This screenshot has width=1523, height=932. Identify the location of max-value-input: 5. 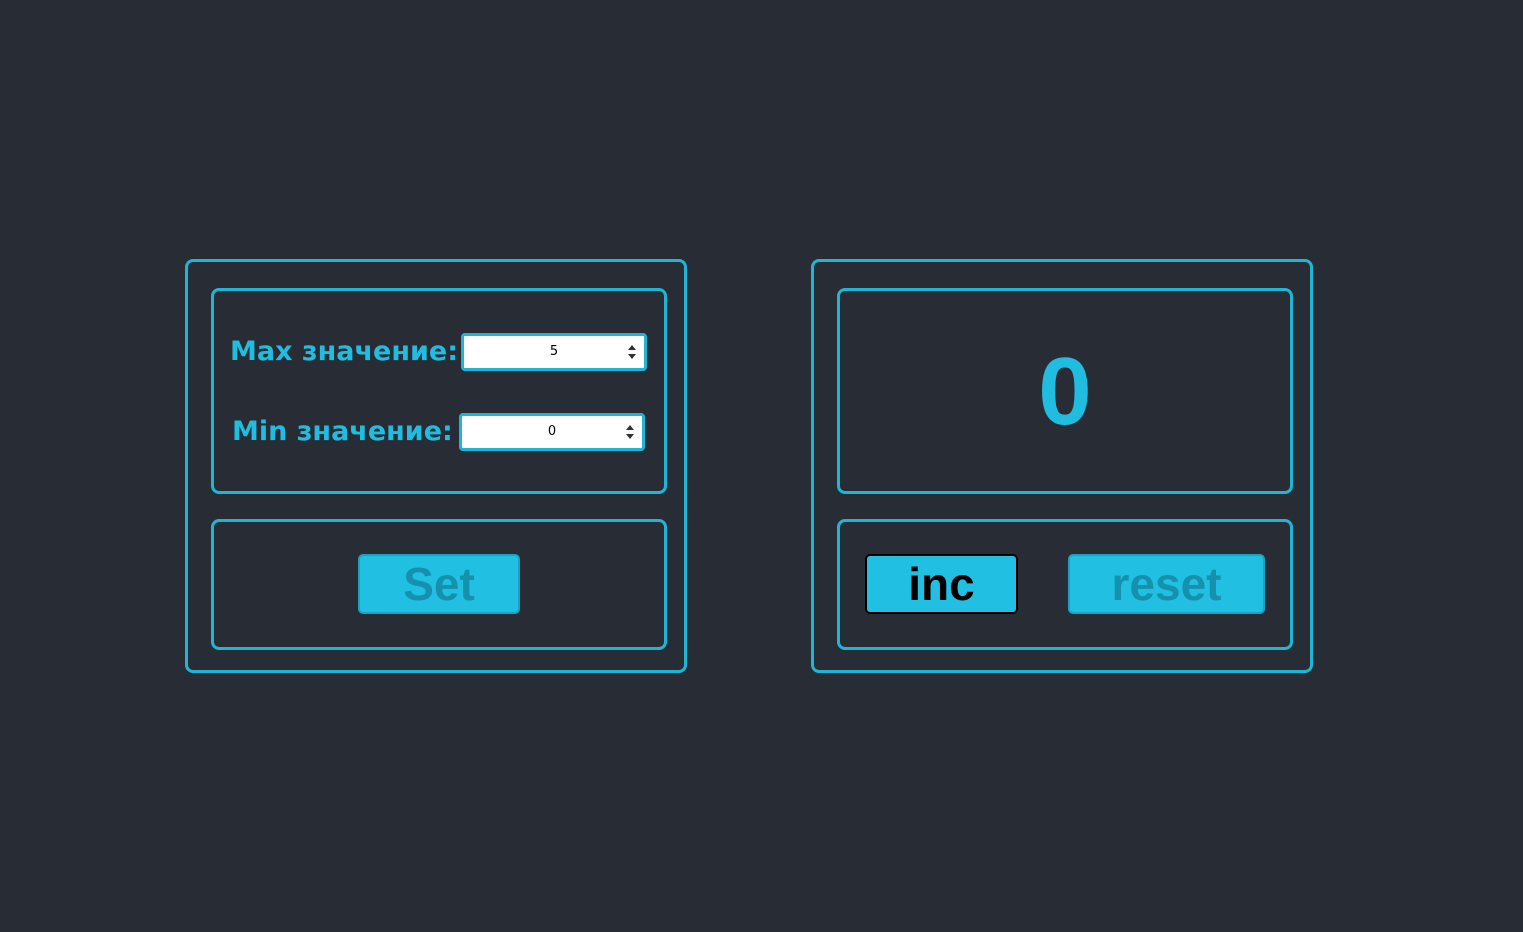
(554, 352).